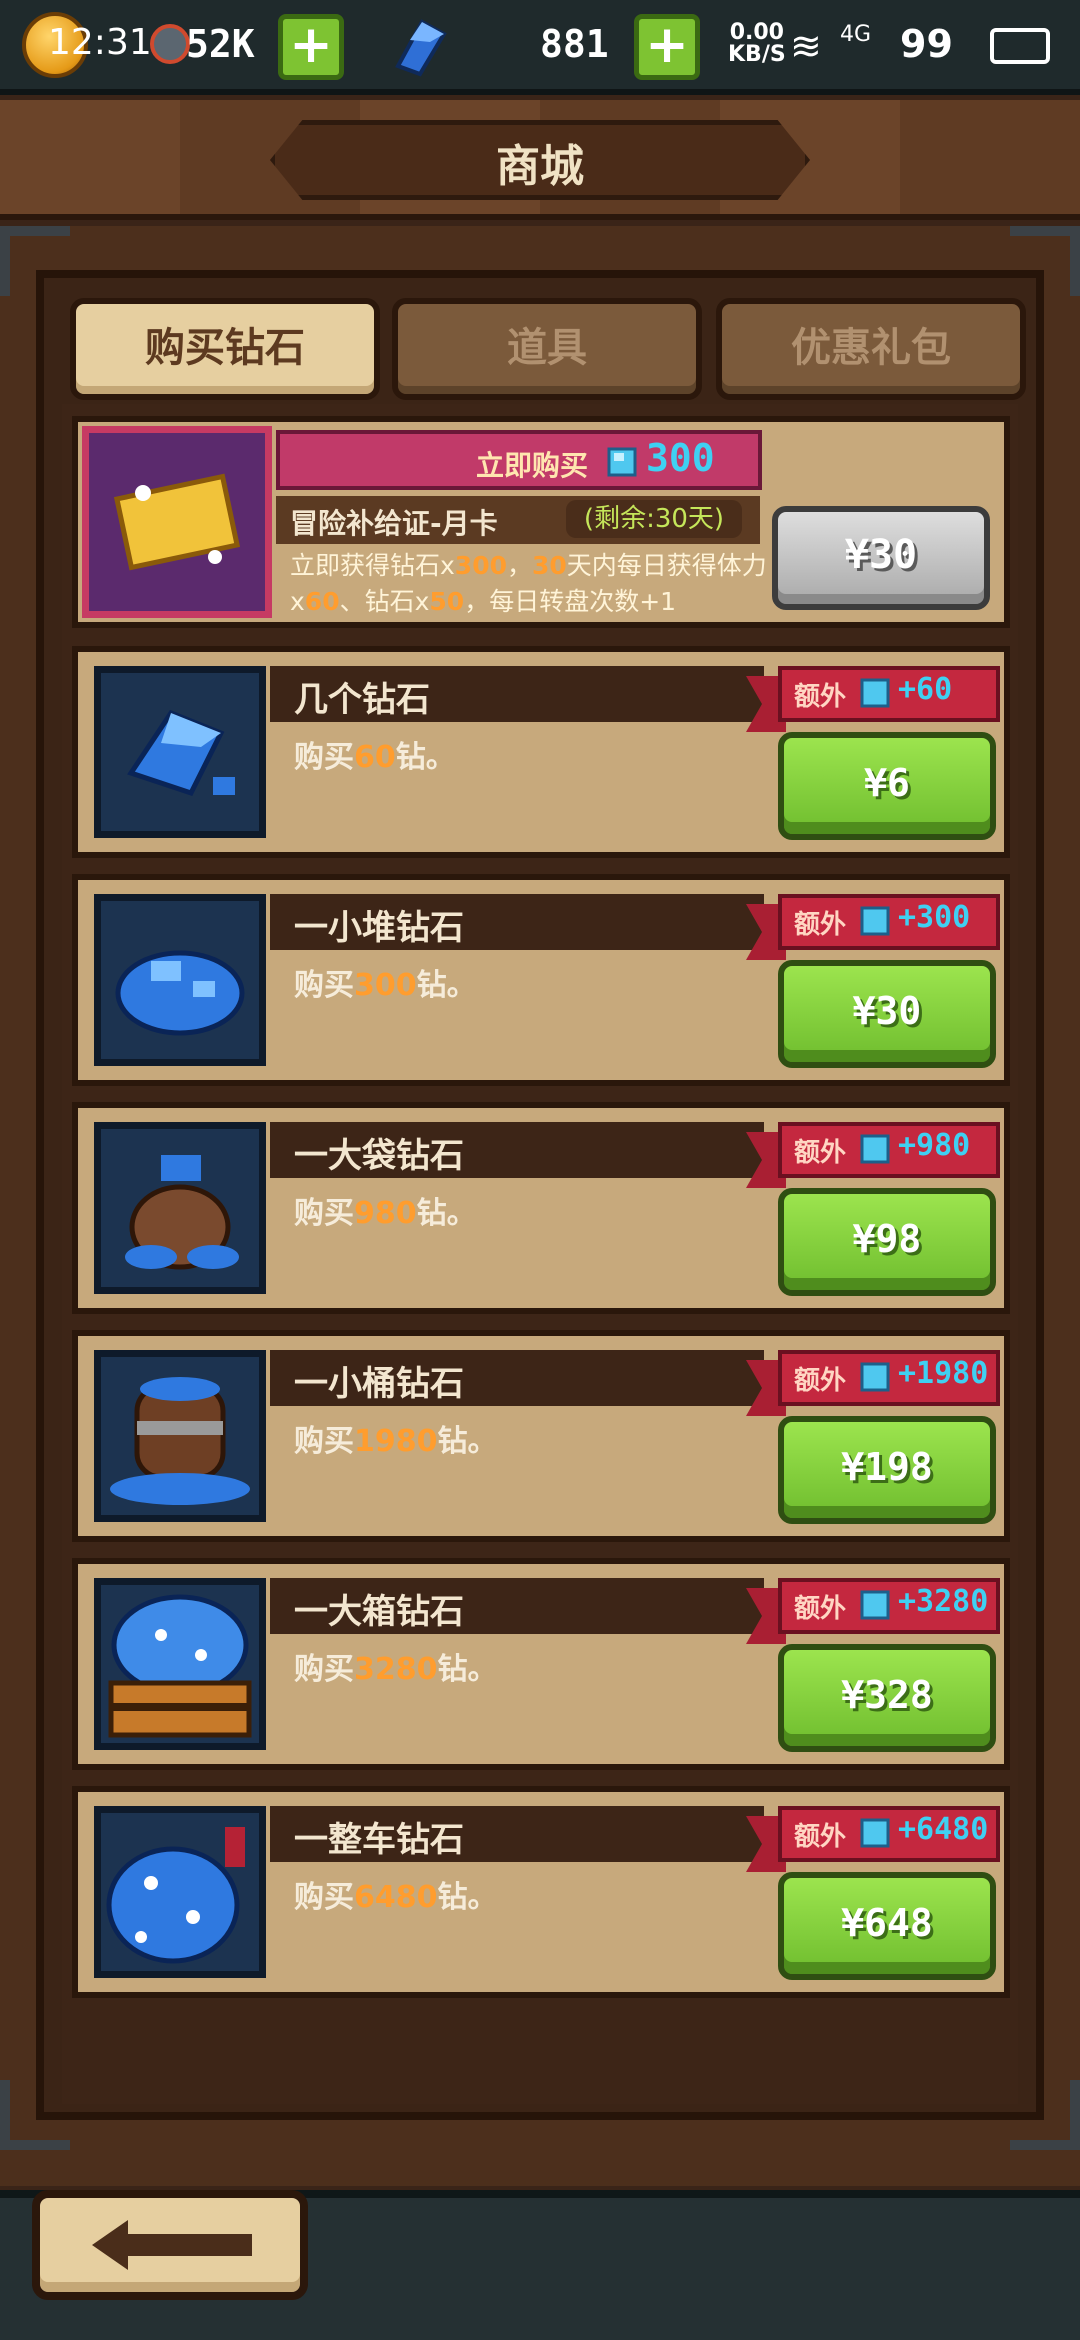 The height and width of the screenshot is (2340, 1080). Describe the element at coordinates (297, 601) in the screenshot. I see `desc-part: x` at that location.